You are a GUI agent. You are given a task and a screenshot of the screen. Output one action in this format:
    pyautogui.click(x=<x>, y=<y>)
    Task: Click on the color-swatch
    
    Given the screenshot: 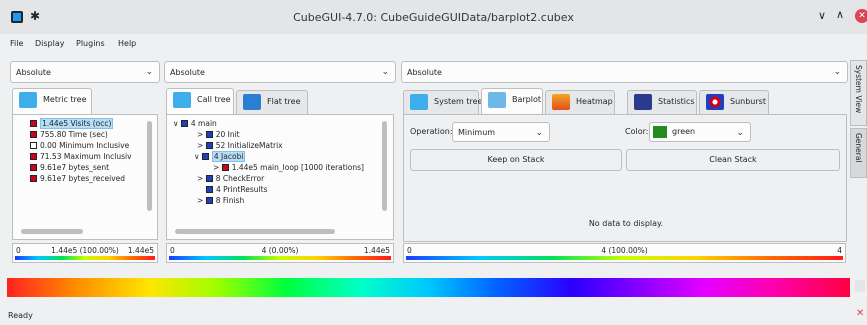 What is the action you would take?
    pyautogui.click(x=660, y=132)
    